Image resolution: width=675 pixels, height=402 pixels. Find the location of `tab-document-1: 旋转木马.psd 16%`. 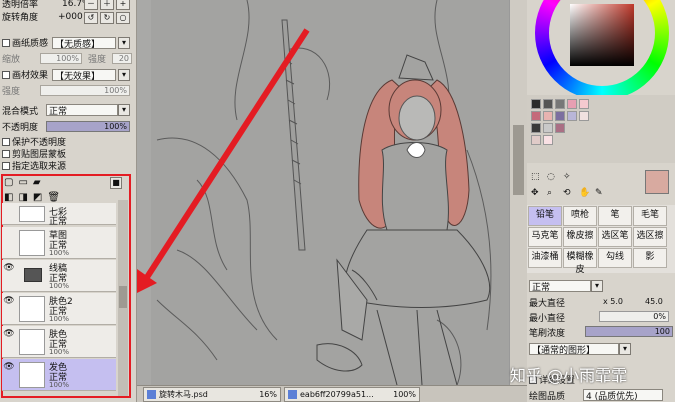

tab-document-1: 旋转木马.psd 16% is located at coordinates (212, 394).